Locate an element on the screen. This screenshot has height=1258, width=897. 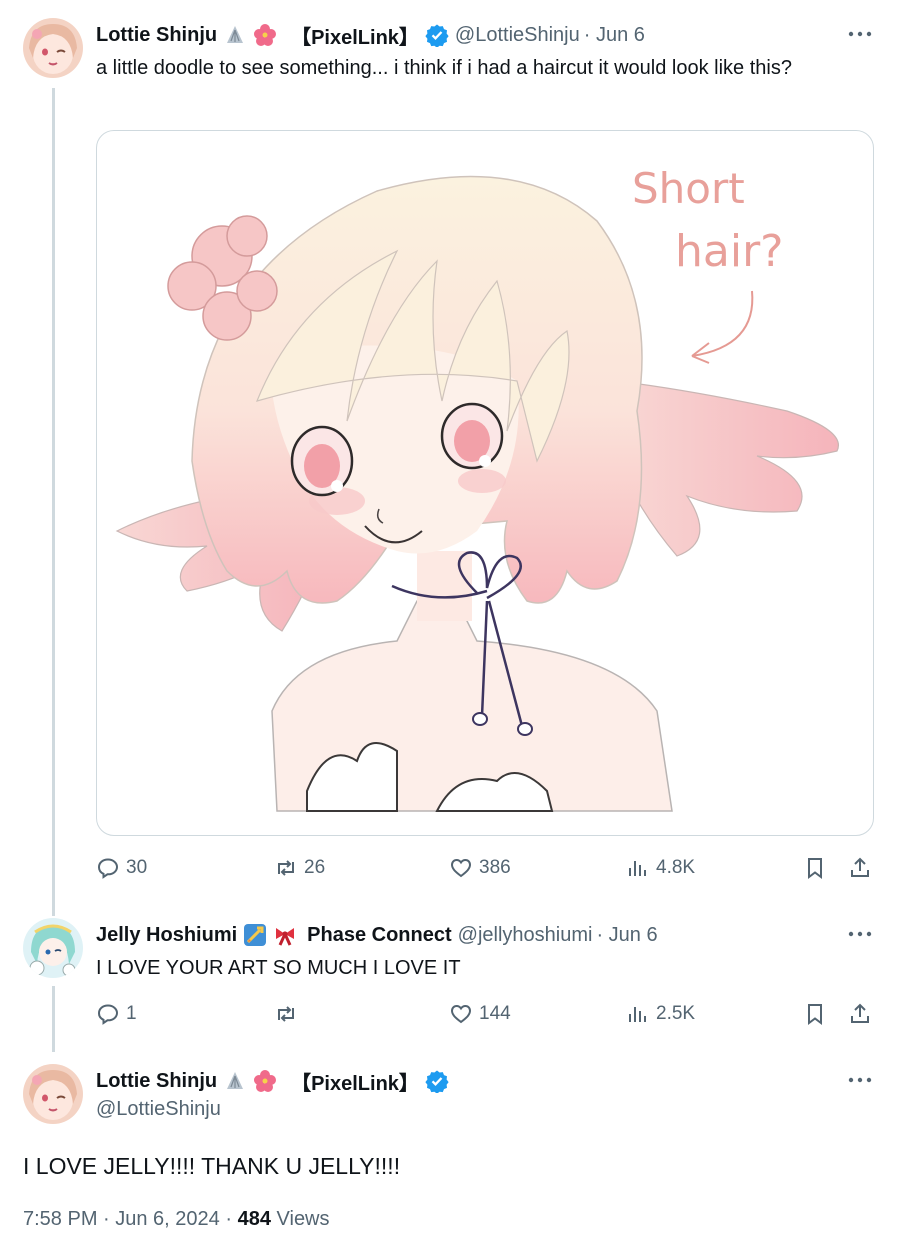
display-name: Jelly Hoshiumi is located at coordinates (166, 935).